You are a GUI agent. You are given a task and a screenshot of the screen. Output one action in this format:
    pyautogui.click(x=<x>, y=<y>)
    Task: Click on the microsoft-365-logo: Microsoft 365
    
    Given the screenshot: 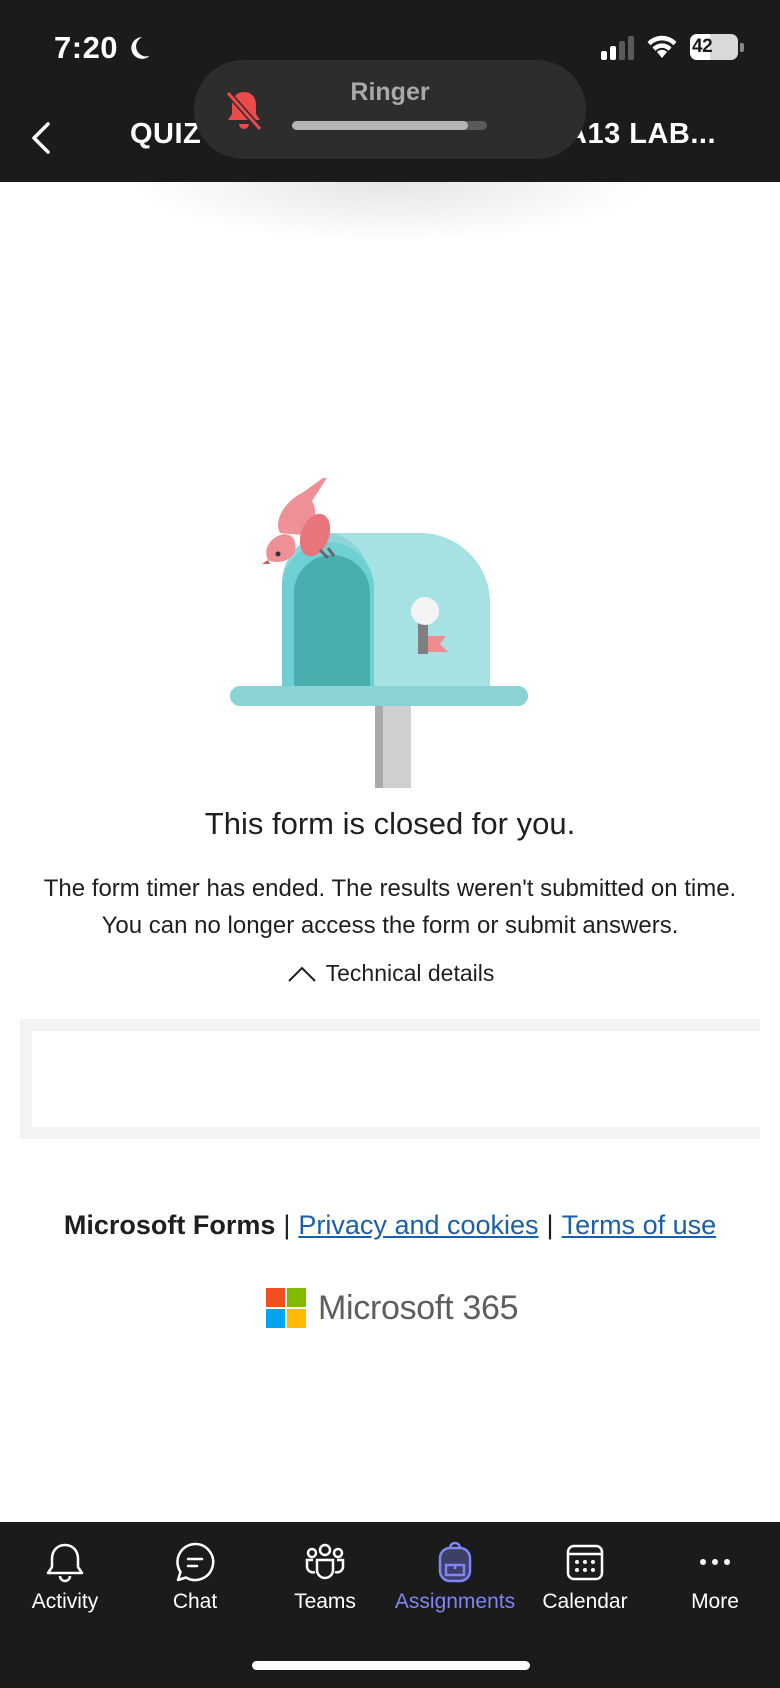 What is the action you would take?
    pyautogui.click(x=392, y=1308)
    